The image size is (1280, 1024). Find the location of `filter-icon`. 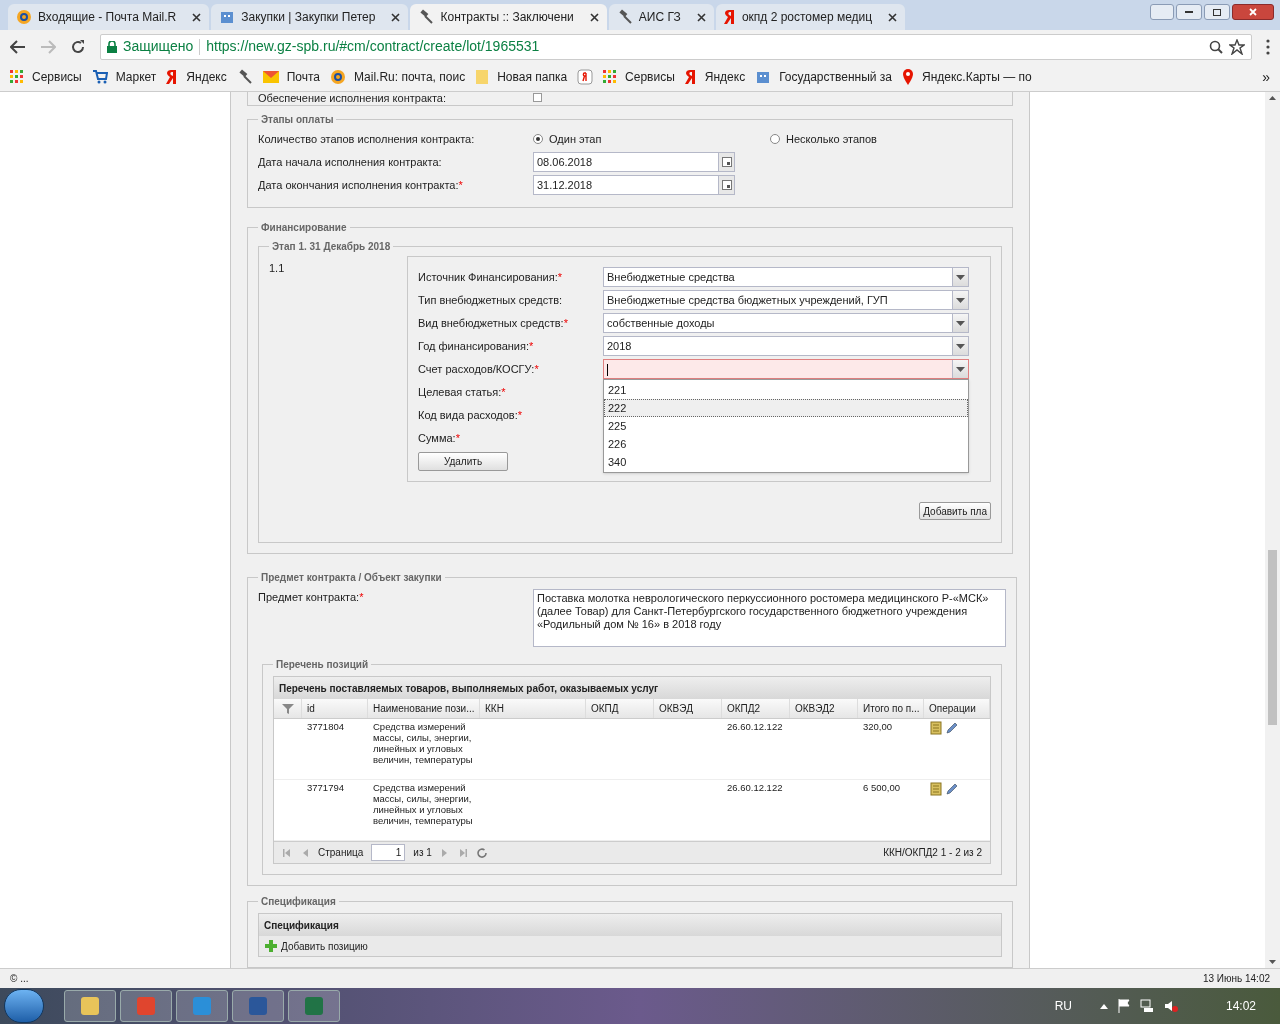

filter-icon is located at coordinates (287, 708).